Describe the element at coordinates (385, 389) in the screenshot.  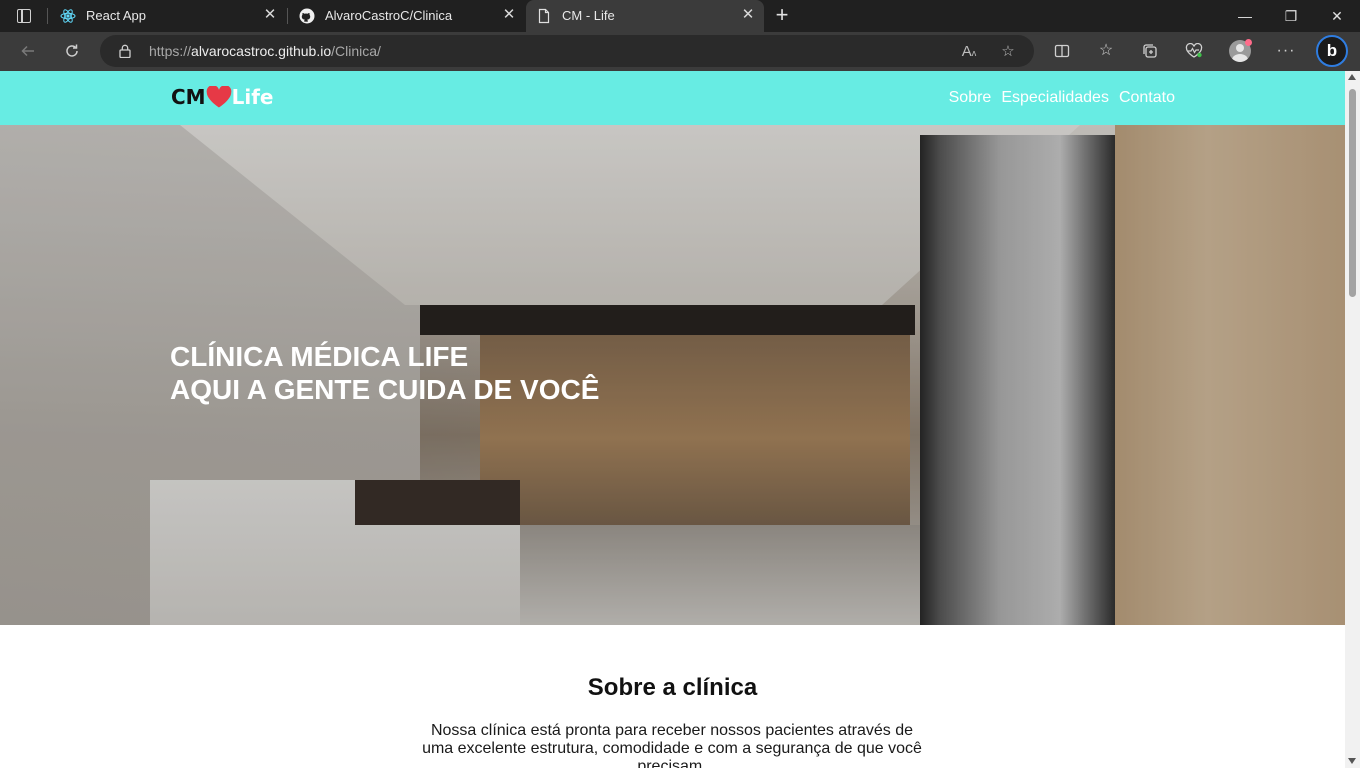
I see `hero-line-2: AQUI A GENTE CUIDA DE VOCÊ` at that location.